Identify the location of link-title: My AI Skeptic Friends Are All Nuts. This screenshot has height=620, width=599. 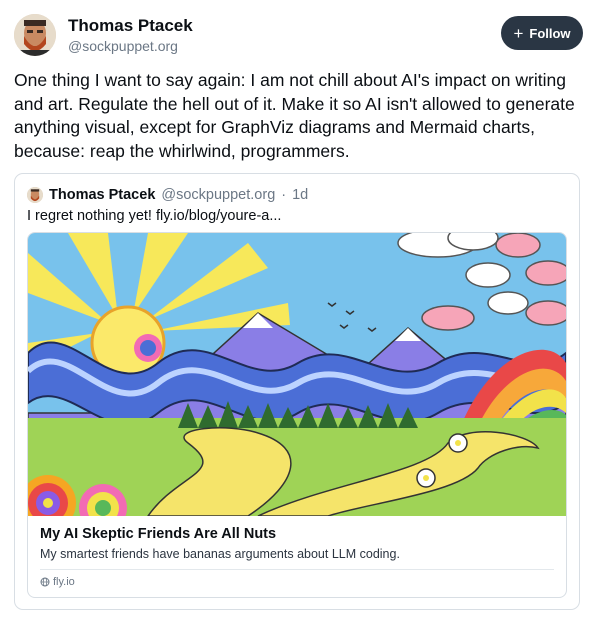
(158, 534).